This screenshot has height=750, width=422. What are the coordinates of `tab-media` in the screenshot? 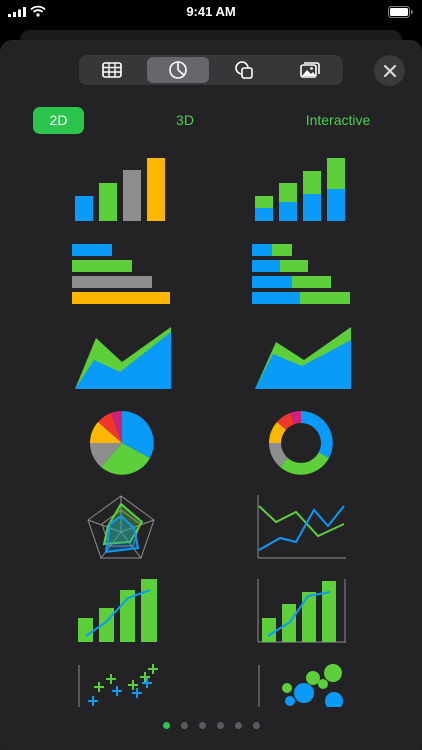 It's located at (310, 70).